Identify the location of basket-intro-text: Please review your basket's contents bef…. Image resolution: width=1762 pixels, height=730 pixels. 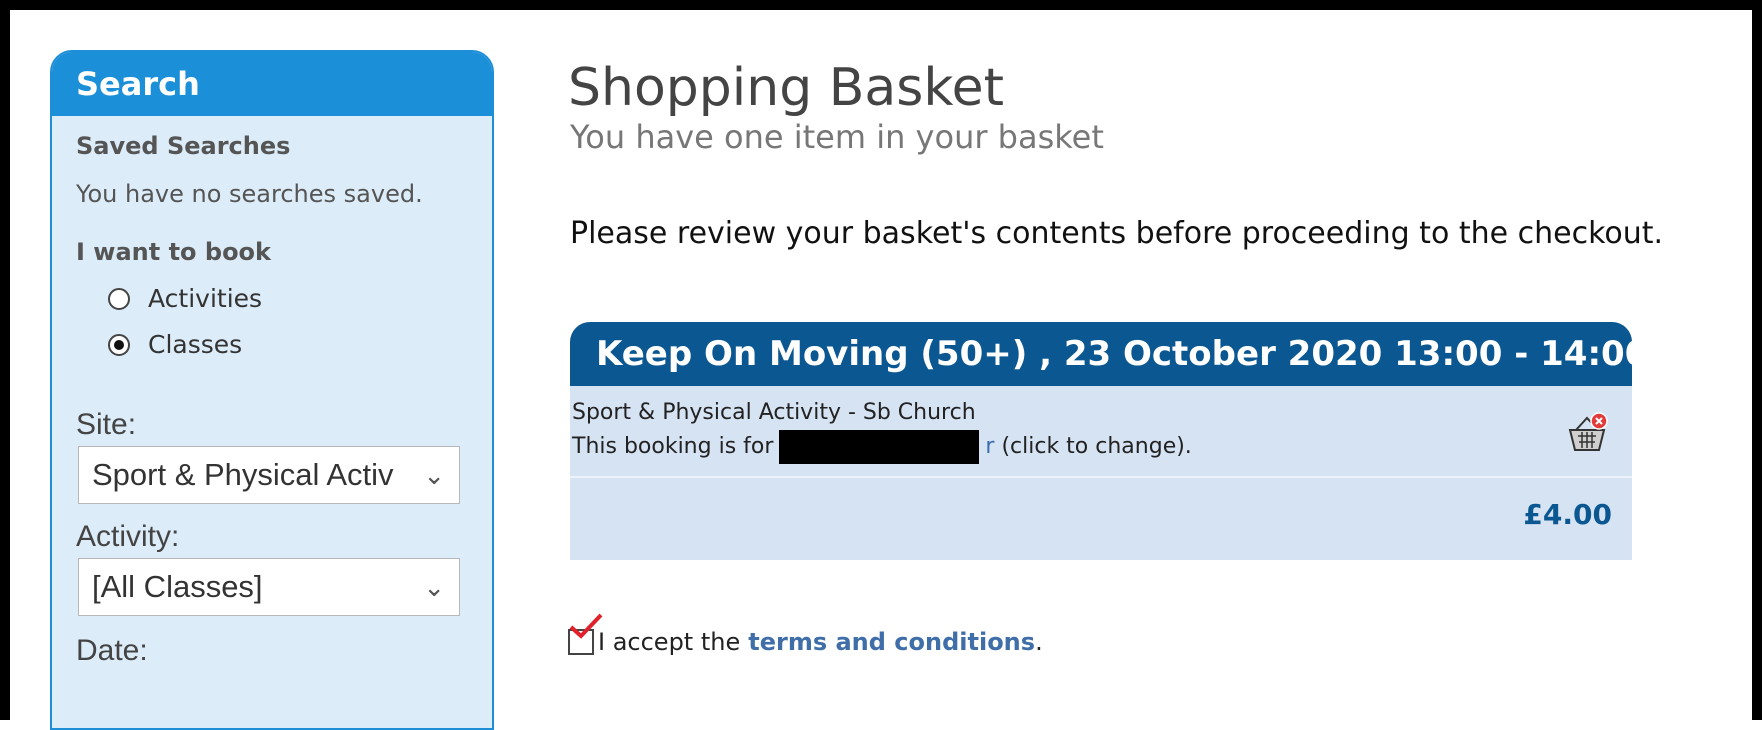
(1117, 233).